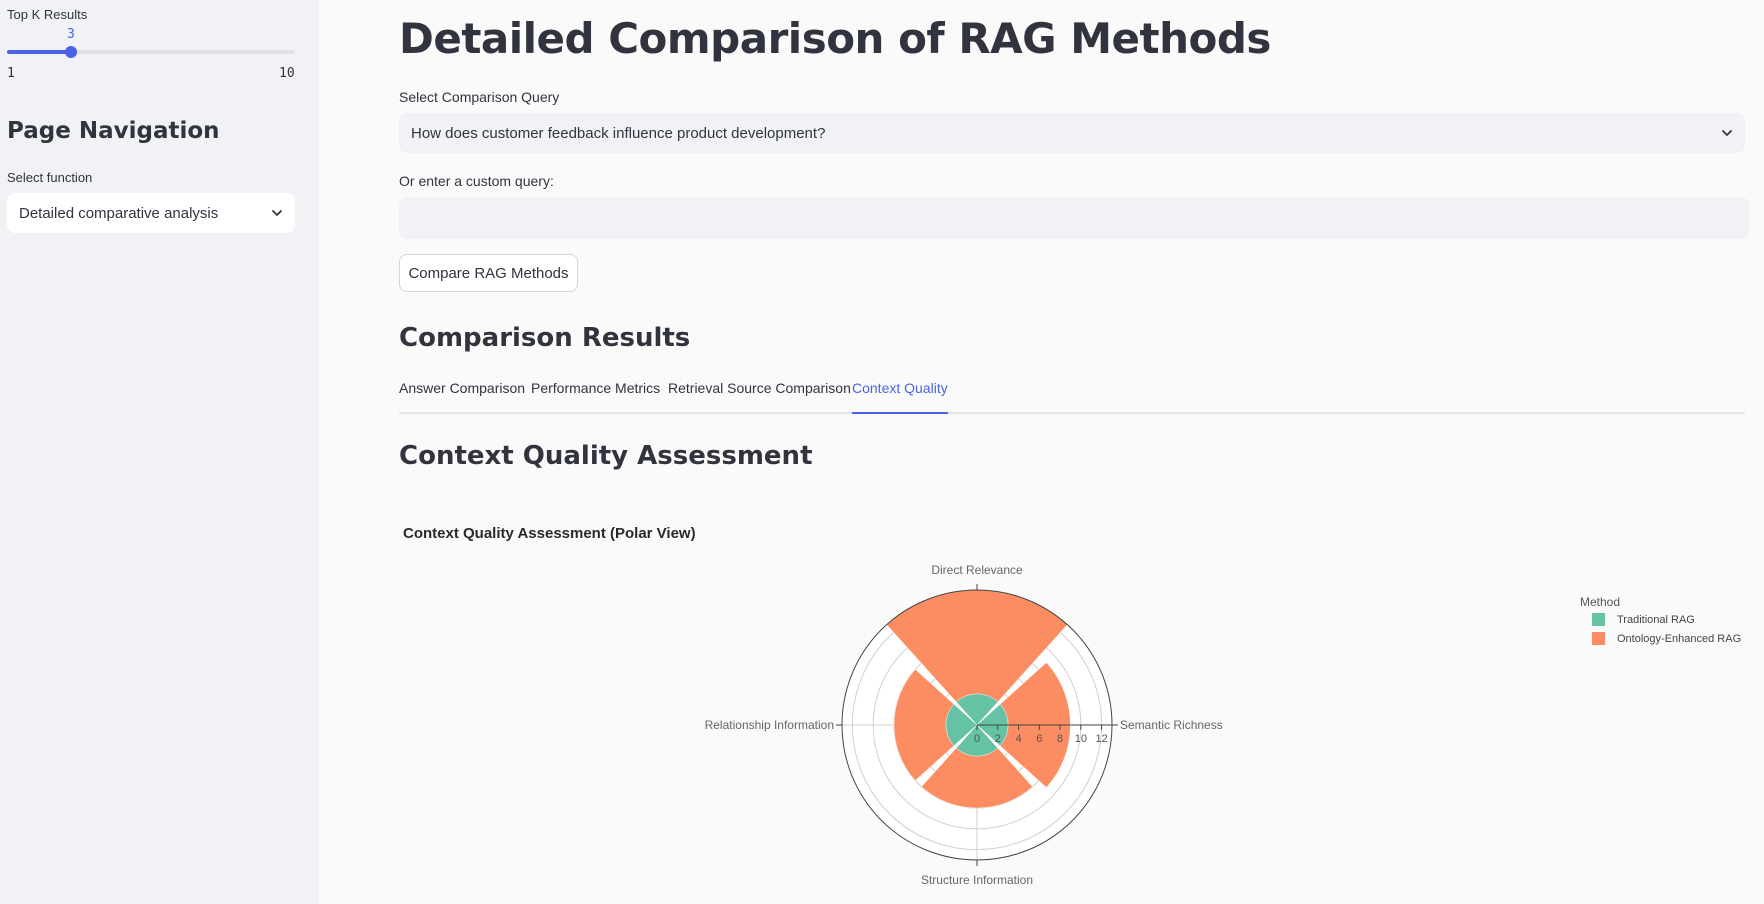 The height and width of the screenshot is (904, 1764). I want to click on slider-thumb, so click(71, 52).